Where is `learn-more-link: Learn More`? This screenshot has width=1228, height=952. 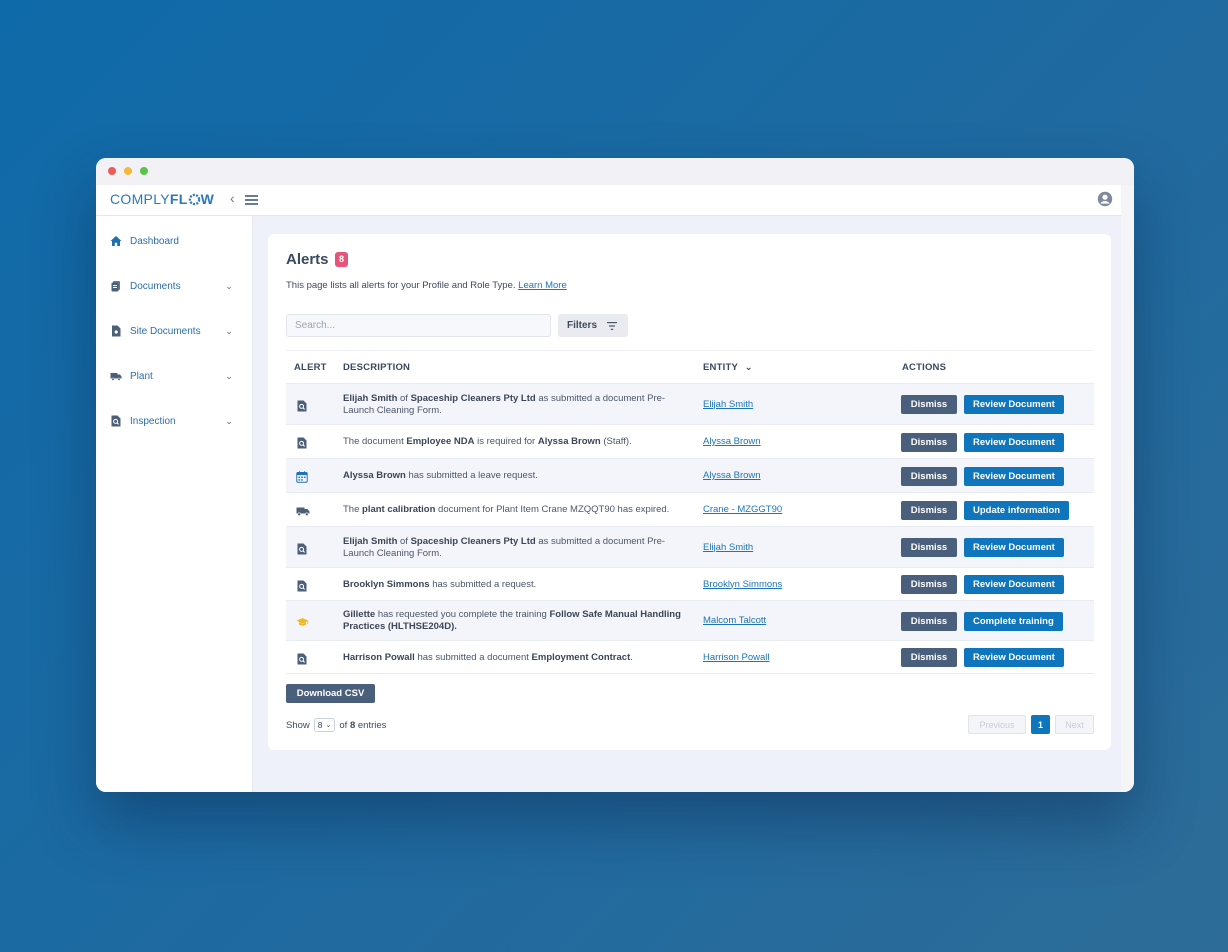 learn-more-link: Learn More is located at coordinates (542, 285).